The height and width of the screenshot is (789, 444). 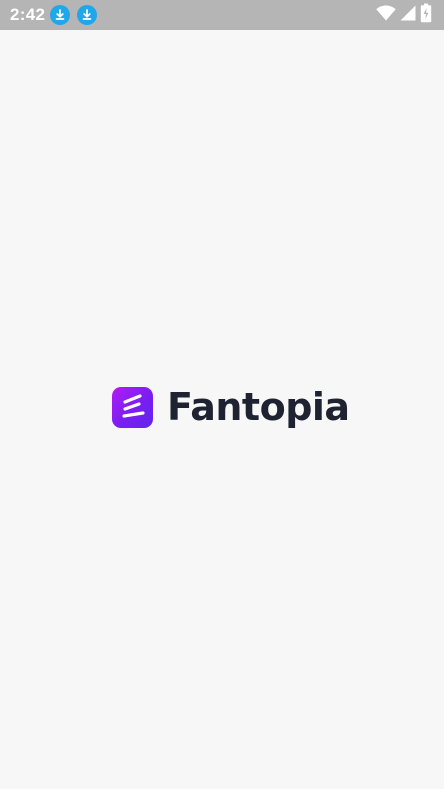 I want to click on app-name: Fantopia, so click(x=258, y=407).